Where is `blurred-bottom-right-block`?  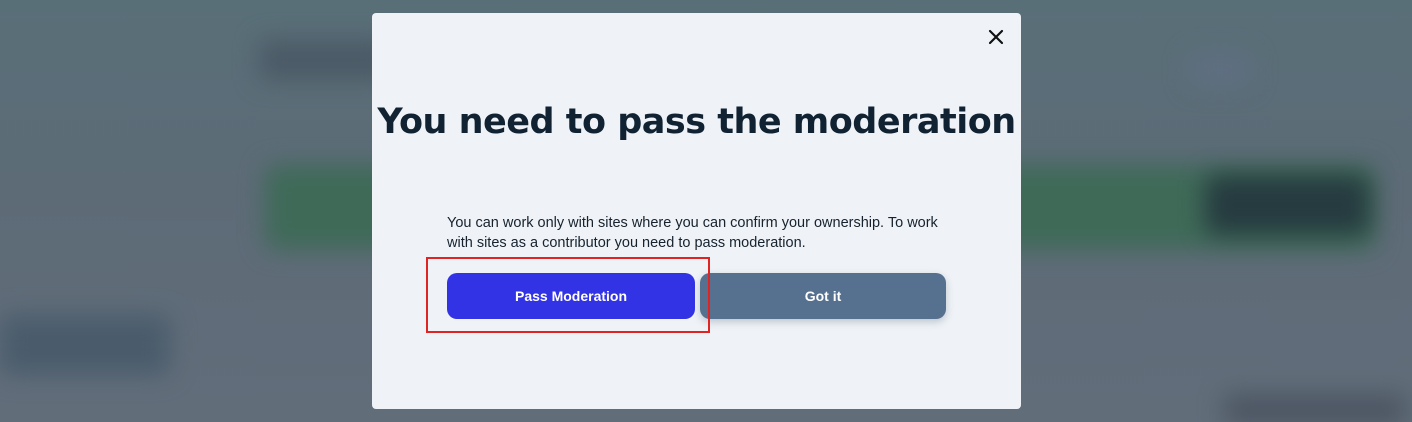
blurred-bottom-right-block is located at coordinates (1315, 408).